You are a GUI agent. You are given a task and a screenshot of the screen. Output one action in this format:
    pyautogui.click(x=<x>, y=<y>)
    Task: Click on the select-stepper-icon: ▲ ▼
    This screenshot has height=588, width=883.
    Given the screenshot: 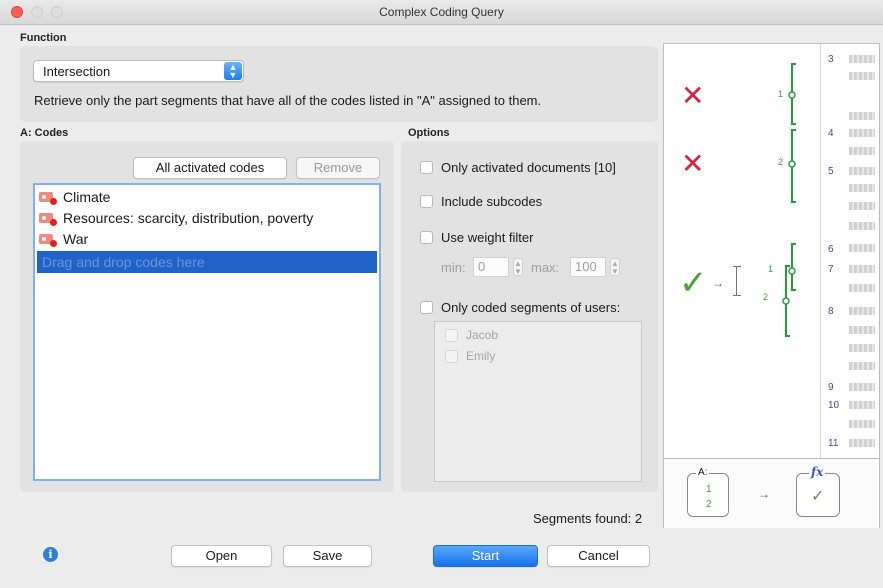 What is the action you would take?
    pyautogui.click(x=233, y=71)
    